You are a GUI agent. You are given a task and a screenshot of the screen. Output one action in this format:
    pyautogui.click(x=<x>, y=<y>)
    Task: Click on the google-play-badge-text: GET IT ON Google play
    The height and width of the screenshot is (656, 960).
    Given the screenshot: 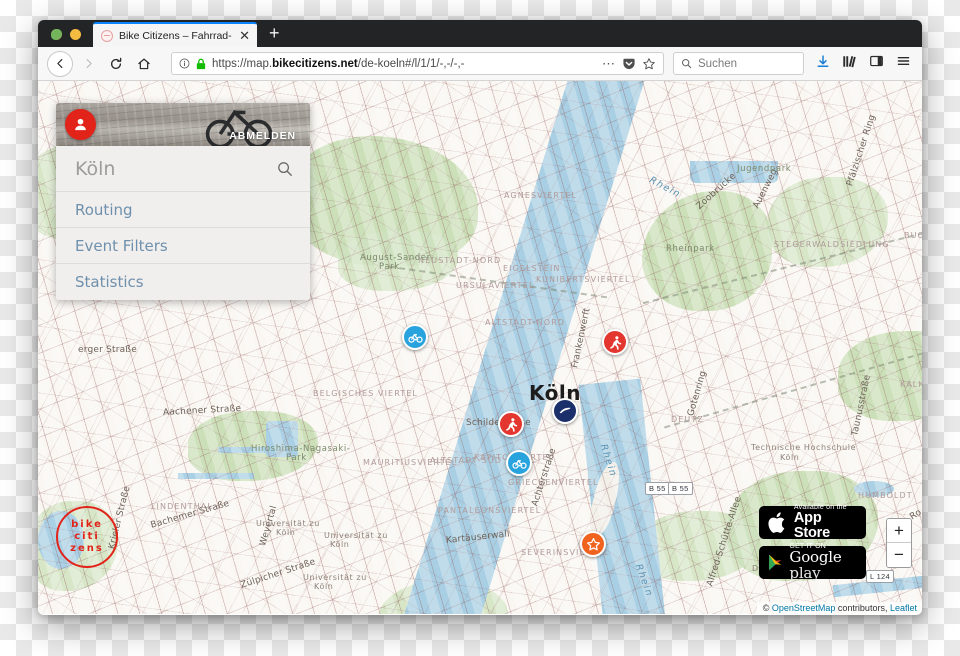 What is the action you would take?
    pyautogui.click(x=823, y=562)
    